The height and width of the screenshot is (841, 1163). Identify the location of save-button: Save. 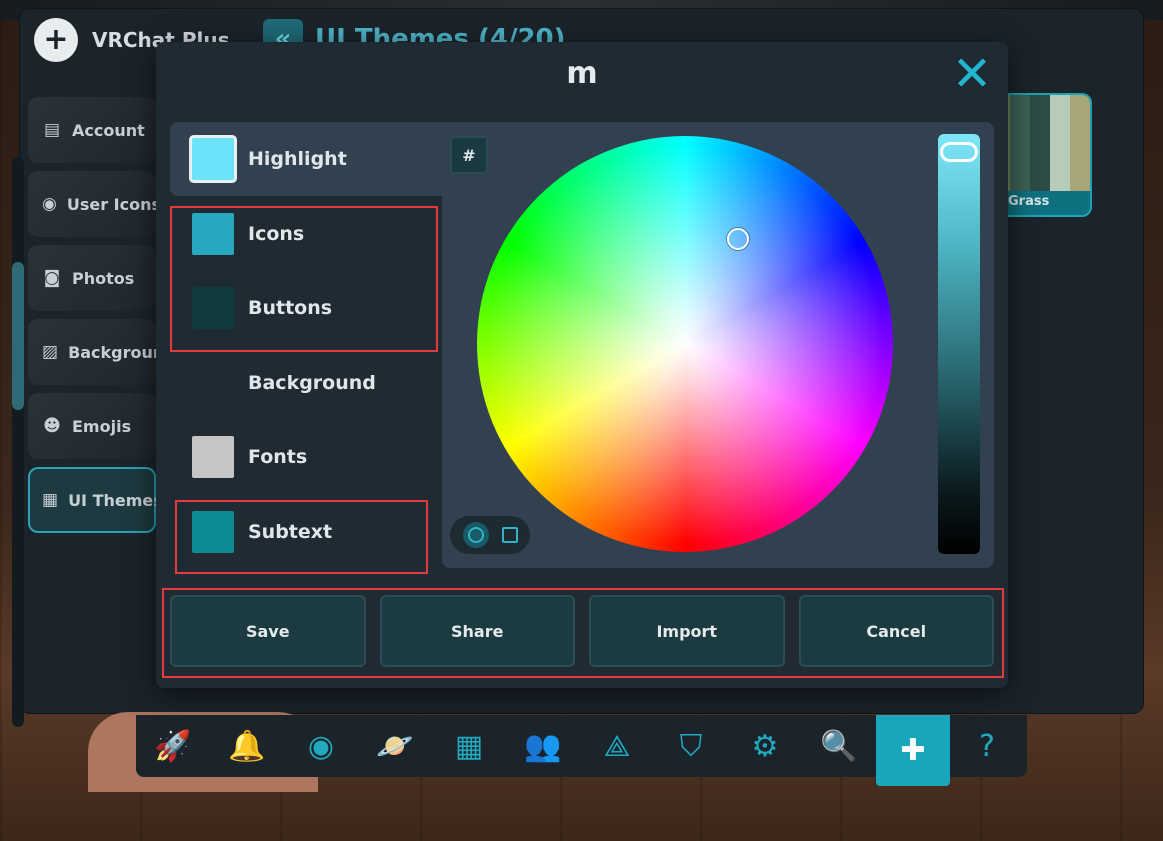
(268, 631).